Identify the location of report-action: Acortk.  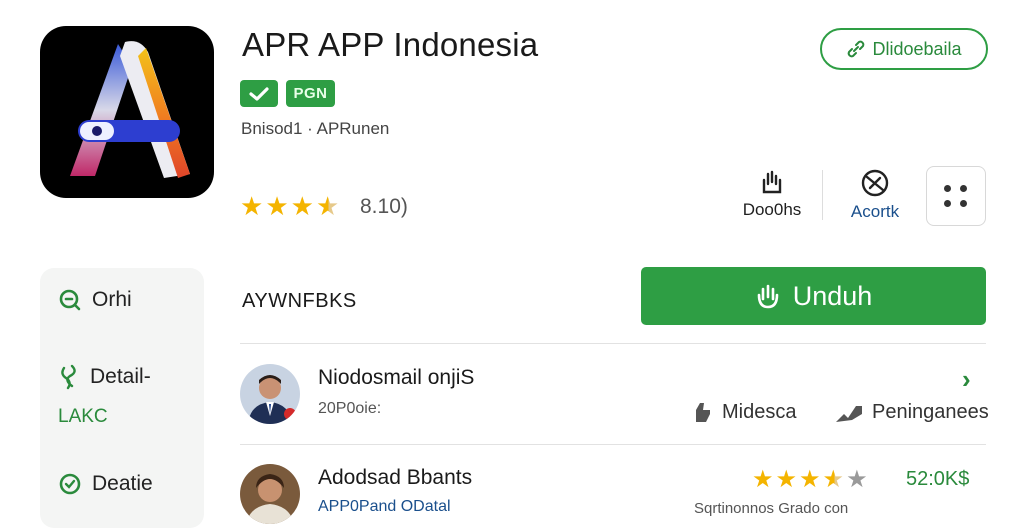
(875, 195).